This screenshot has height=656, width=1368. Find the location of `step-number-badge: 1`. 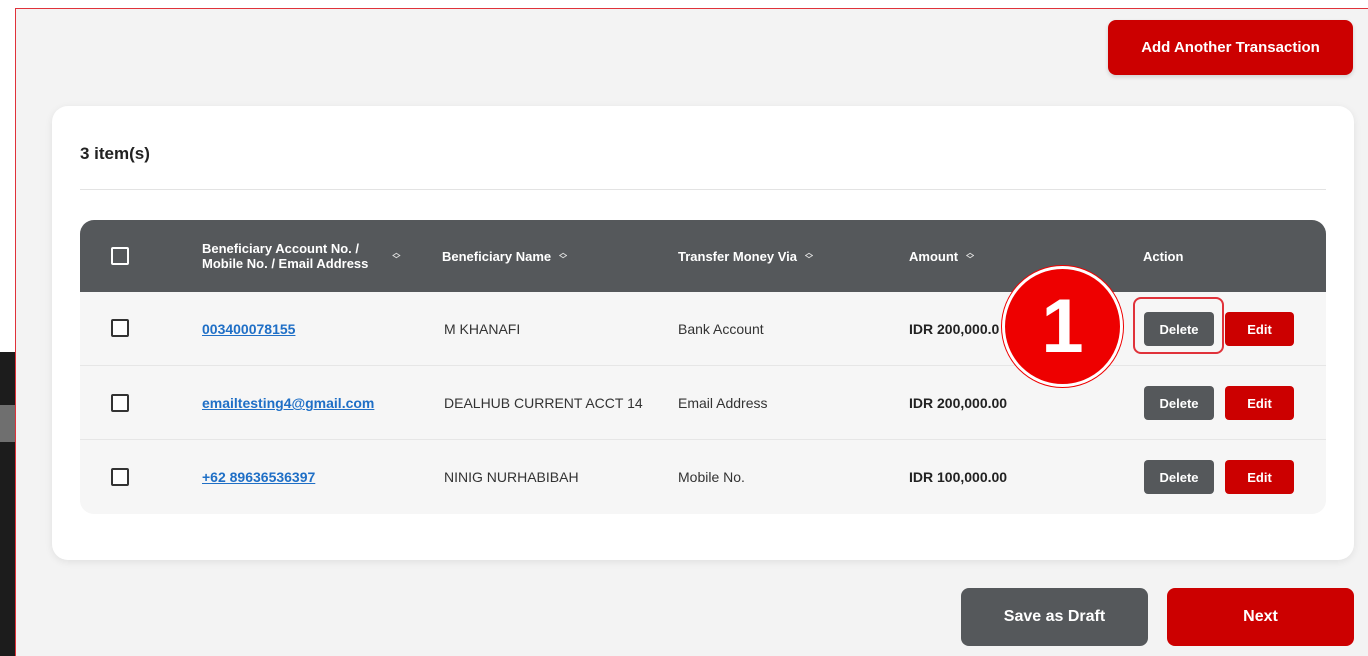

step-number-badge: 1 is located at coordinates (1062, 326).